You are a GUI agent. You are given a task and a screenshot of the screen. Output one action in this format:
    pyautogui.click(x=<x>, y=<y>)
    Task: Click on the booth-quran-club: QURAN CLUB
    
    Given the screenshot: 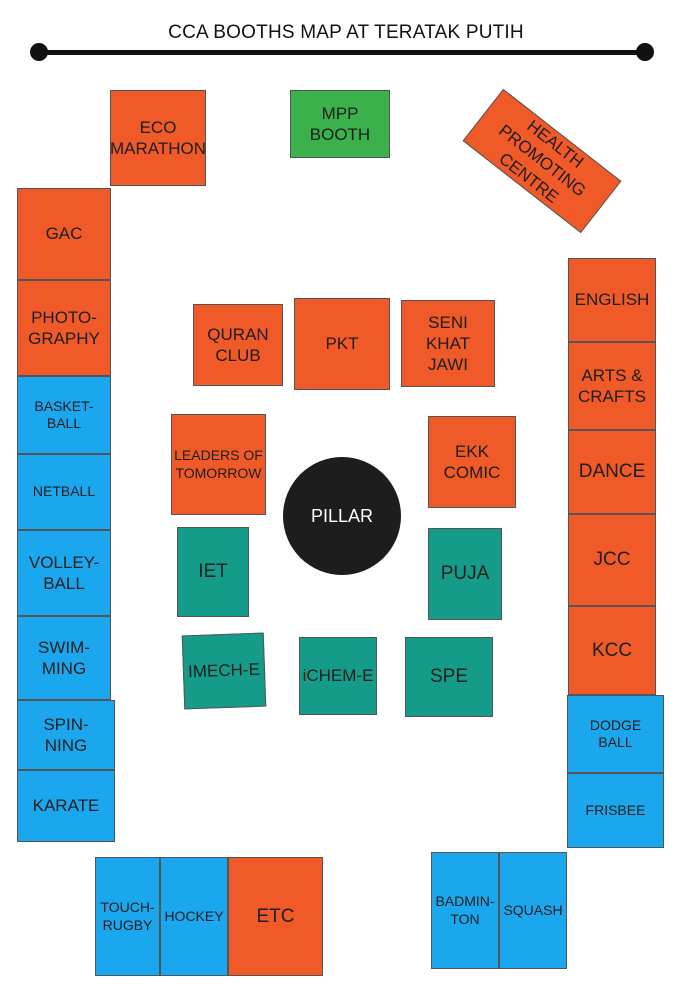 What is the action you would take?
    pyautogui.click(x=238, y=345)
    